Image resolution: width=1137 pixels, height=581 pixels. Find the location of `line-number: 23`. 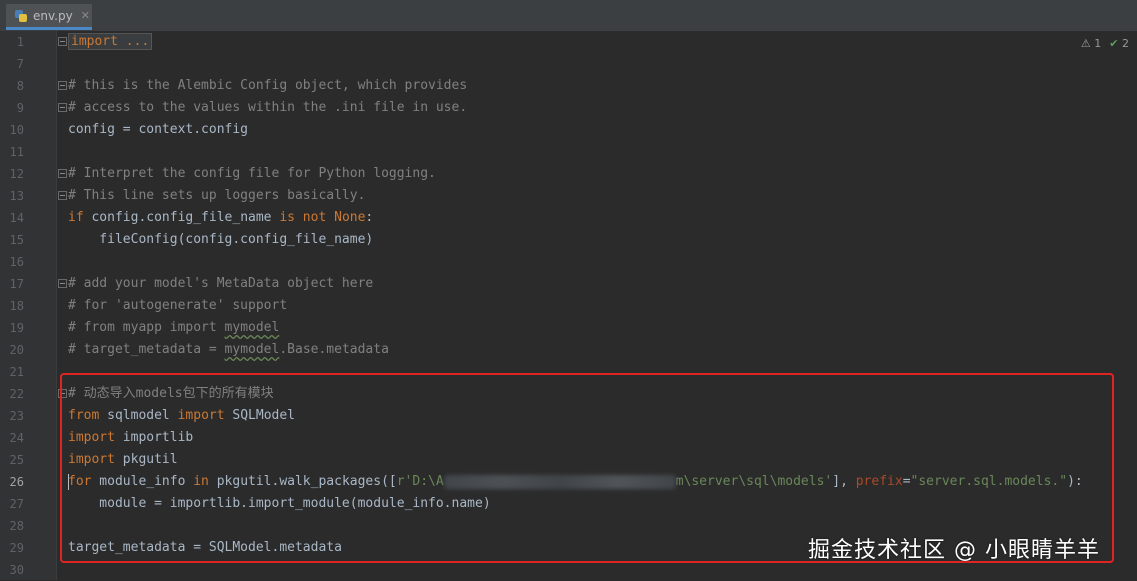

line-number: 23 is located at coordinates (16, 416).